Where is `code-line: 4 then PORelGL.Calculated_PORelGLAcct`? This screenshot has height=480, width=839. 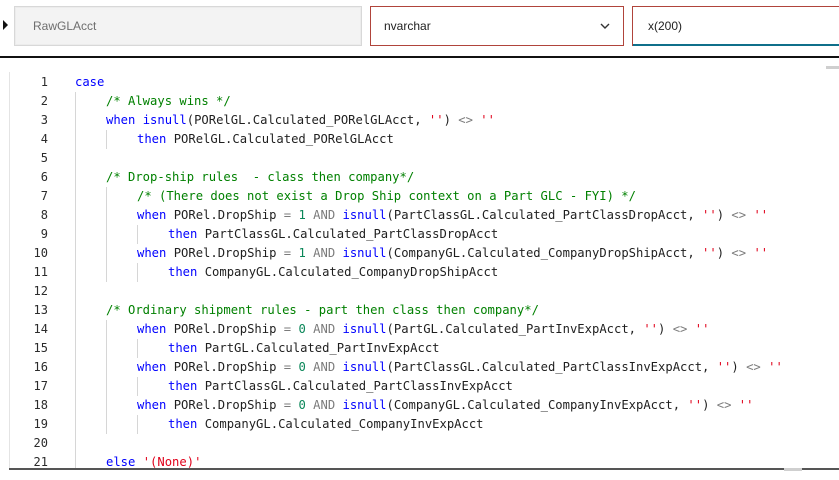 code-line: 4 then PORelGL.Calculated_PORelGLAcct is located at coordinates (424, 139).